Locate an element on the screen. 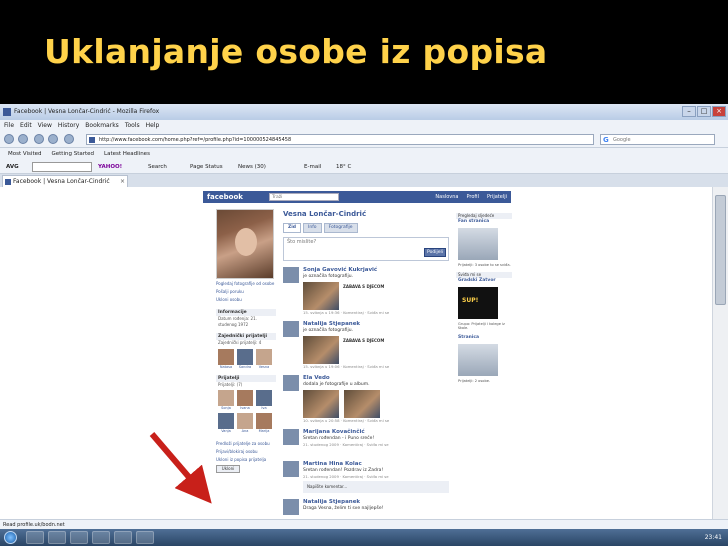 The height and width of the screenshot is (546, 728). nav-home: Naslovna is located at coordinates (446, 197).